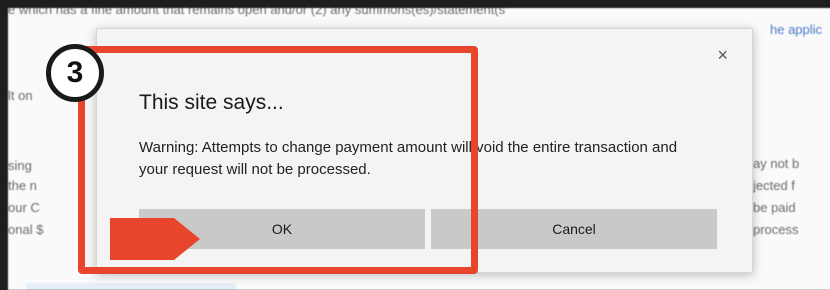 The image size is (830, 290). I want to click on step-number-badge: 3, so click(75, 73).